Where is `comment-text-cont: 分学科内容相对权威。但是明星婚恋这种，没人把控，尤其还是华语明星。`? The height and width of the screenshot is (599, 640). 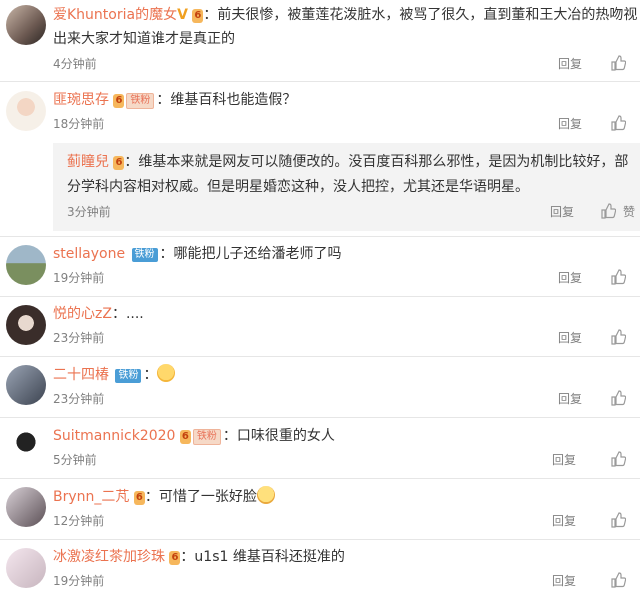
comment-text-cont: 分学科内容相对权威。但是明星婚恋这种，没人把控，尤其还是华语明星。 is located at coordinates (347, 187).